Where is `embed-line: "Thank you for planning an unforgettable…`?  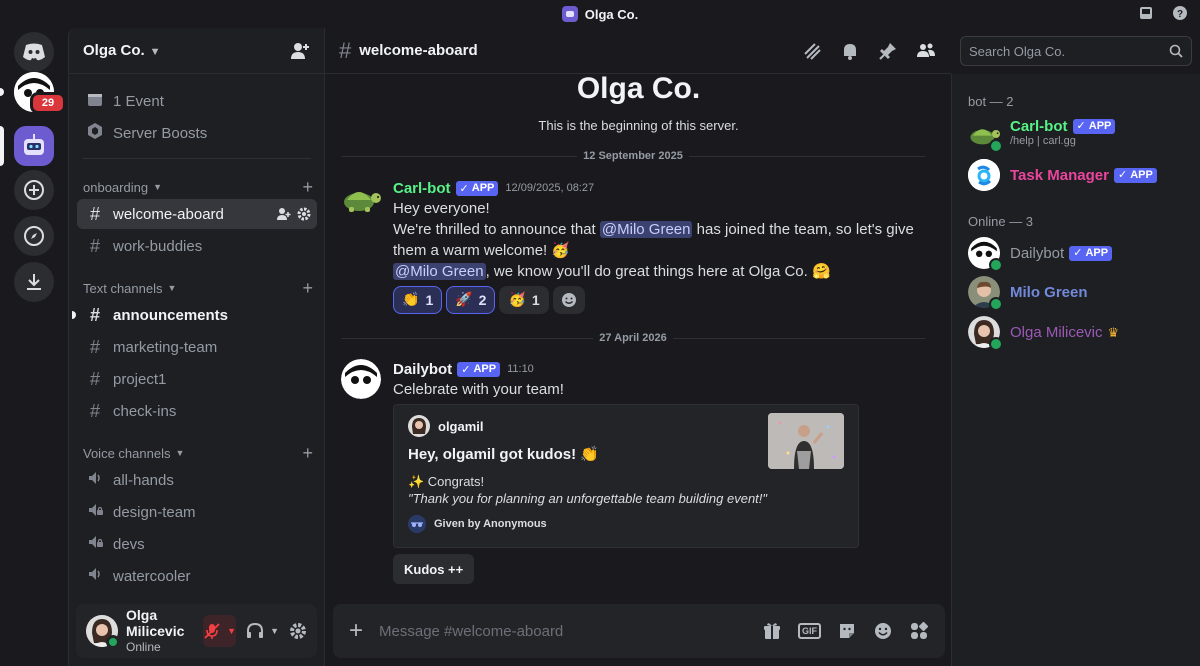 embed-line: "Thank you for planning an unforgettable… is located at coordinates (588, 498).